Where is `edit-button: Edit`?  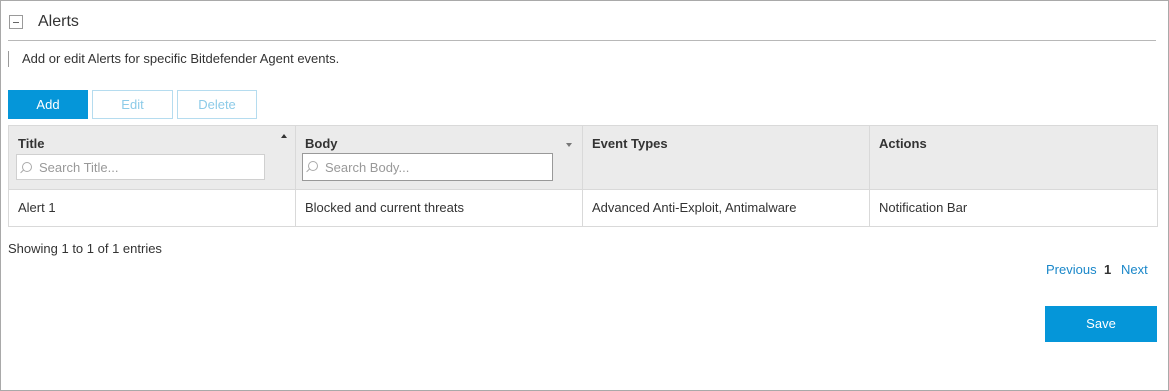
edit-button: Edit is located at coordinates (132, 104).